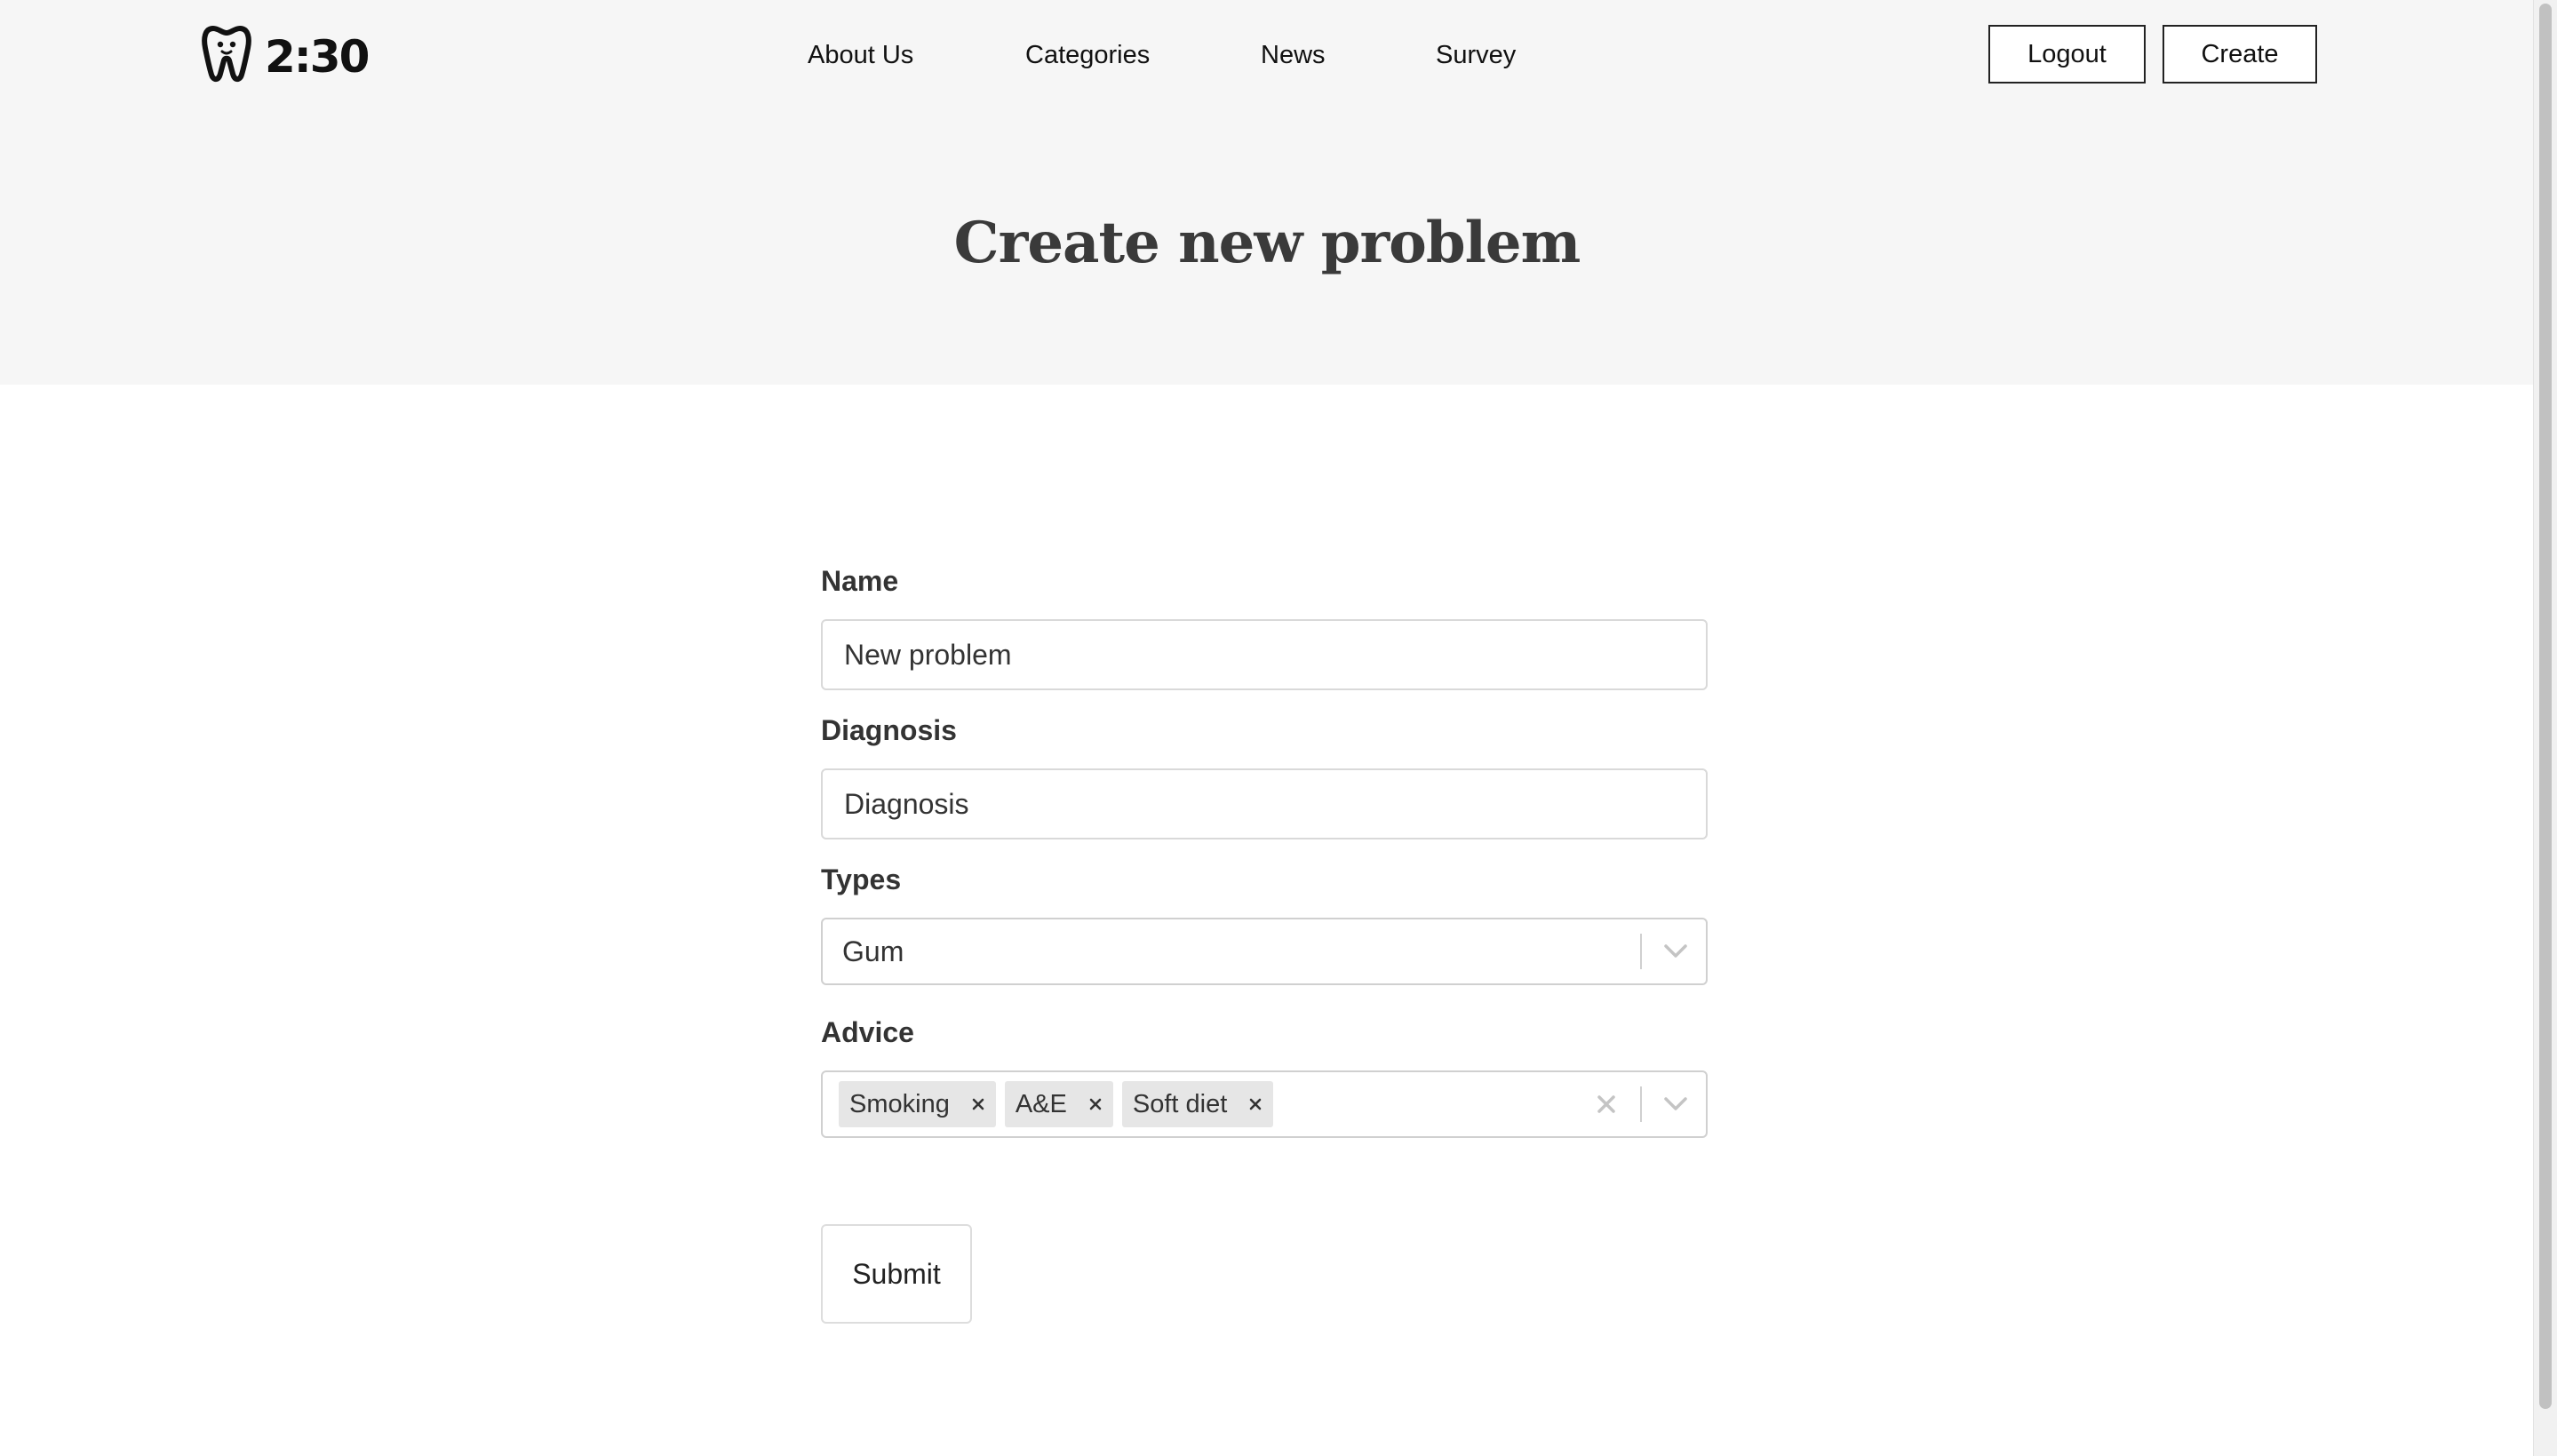 The image size is (2557, 1456). What do you see at coordinates (862, 879) in the screenshot?
I see `types-label: Types` at bounding box center [862, 879].